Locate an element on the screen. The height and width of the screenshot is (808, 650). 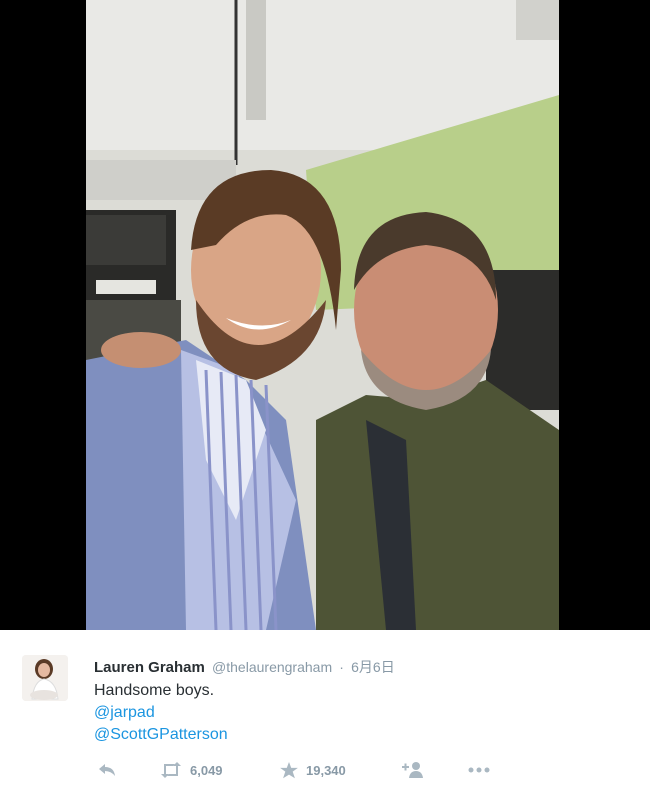
mention-link: @ScottGPatterson is located at coordinates (161, 735).